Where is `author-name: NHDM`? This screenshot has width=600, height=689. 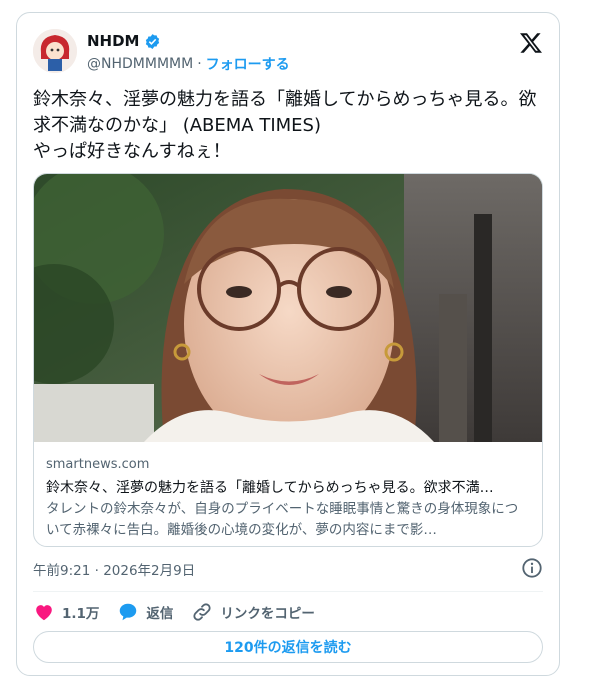 author-name: NHDM is located at coordinates (113, 41).